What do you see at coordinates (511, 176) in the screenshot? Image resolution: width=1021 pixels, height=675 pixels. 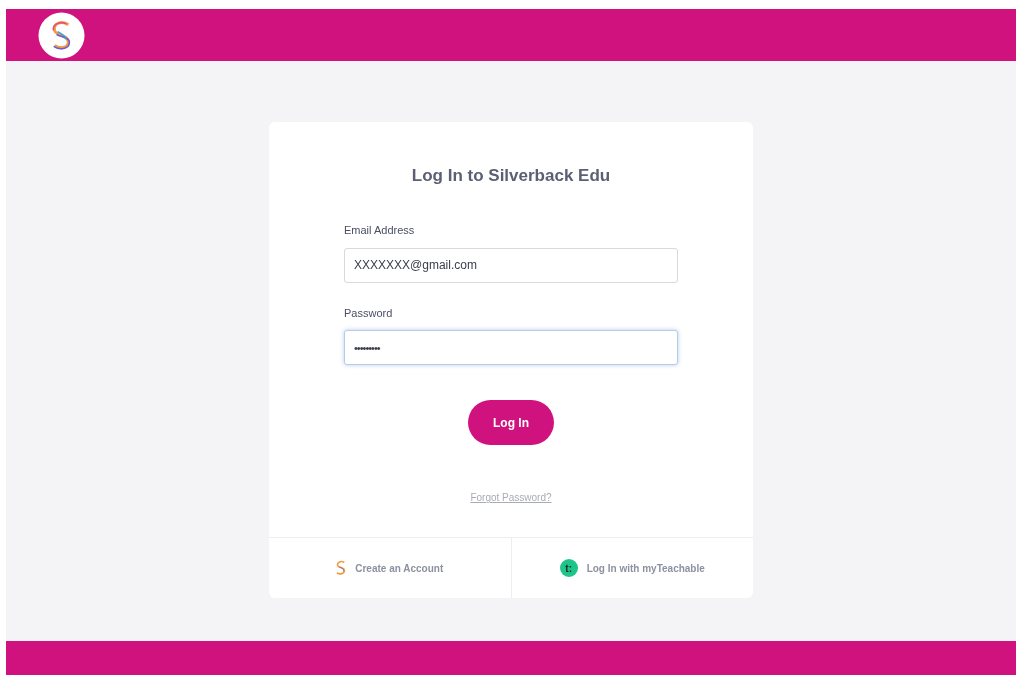 I see `login-title: Log In to Silverback Edu` at bounding box center [511, 176].